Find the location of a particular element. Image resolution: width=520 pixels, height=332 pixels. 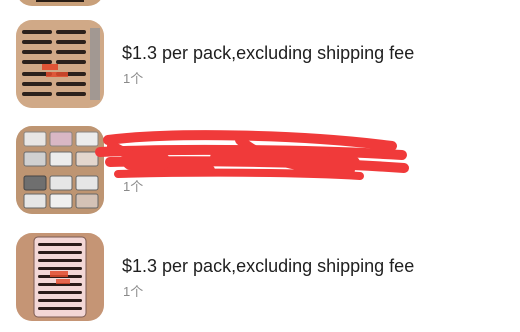

list-item is located at coordinates (260, 5).